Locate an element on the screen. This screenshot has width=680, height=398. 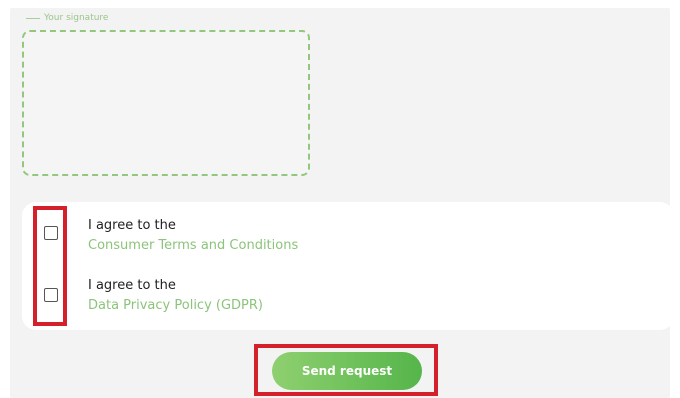
terms-link: Consumer Terms and Conditions is located at coordinates (193, 246).